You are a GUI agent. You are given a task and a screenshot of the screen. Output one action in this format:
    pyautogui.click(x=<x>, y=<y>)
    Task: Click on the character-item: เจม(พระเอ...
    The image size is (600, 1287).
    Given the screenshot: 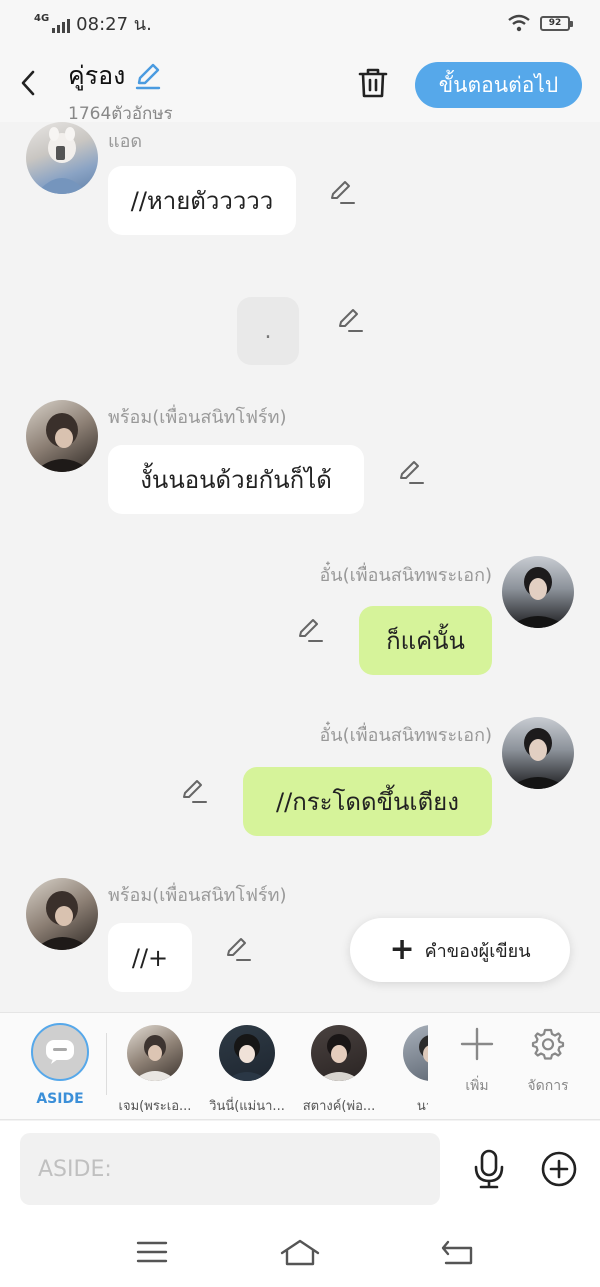 What is the action you would take?
    pyautogui.click(x=155, y=1070)
    